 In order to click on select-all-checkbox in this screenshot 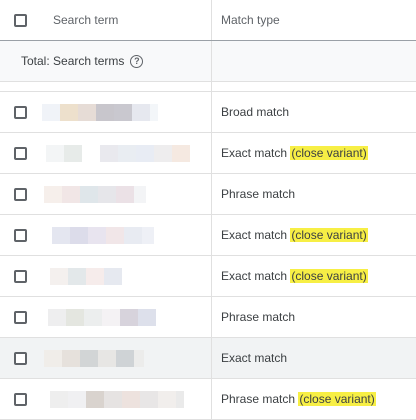, I will do `click(20, 20)`.